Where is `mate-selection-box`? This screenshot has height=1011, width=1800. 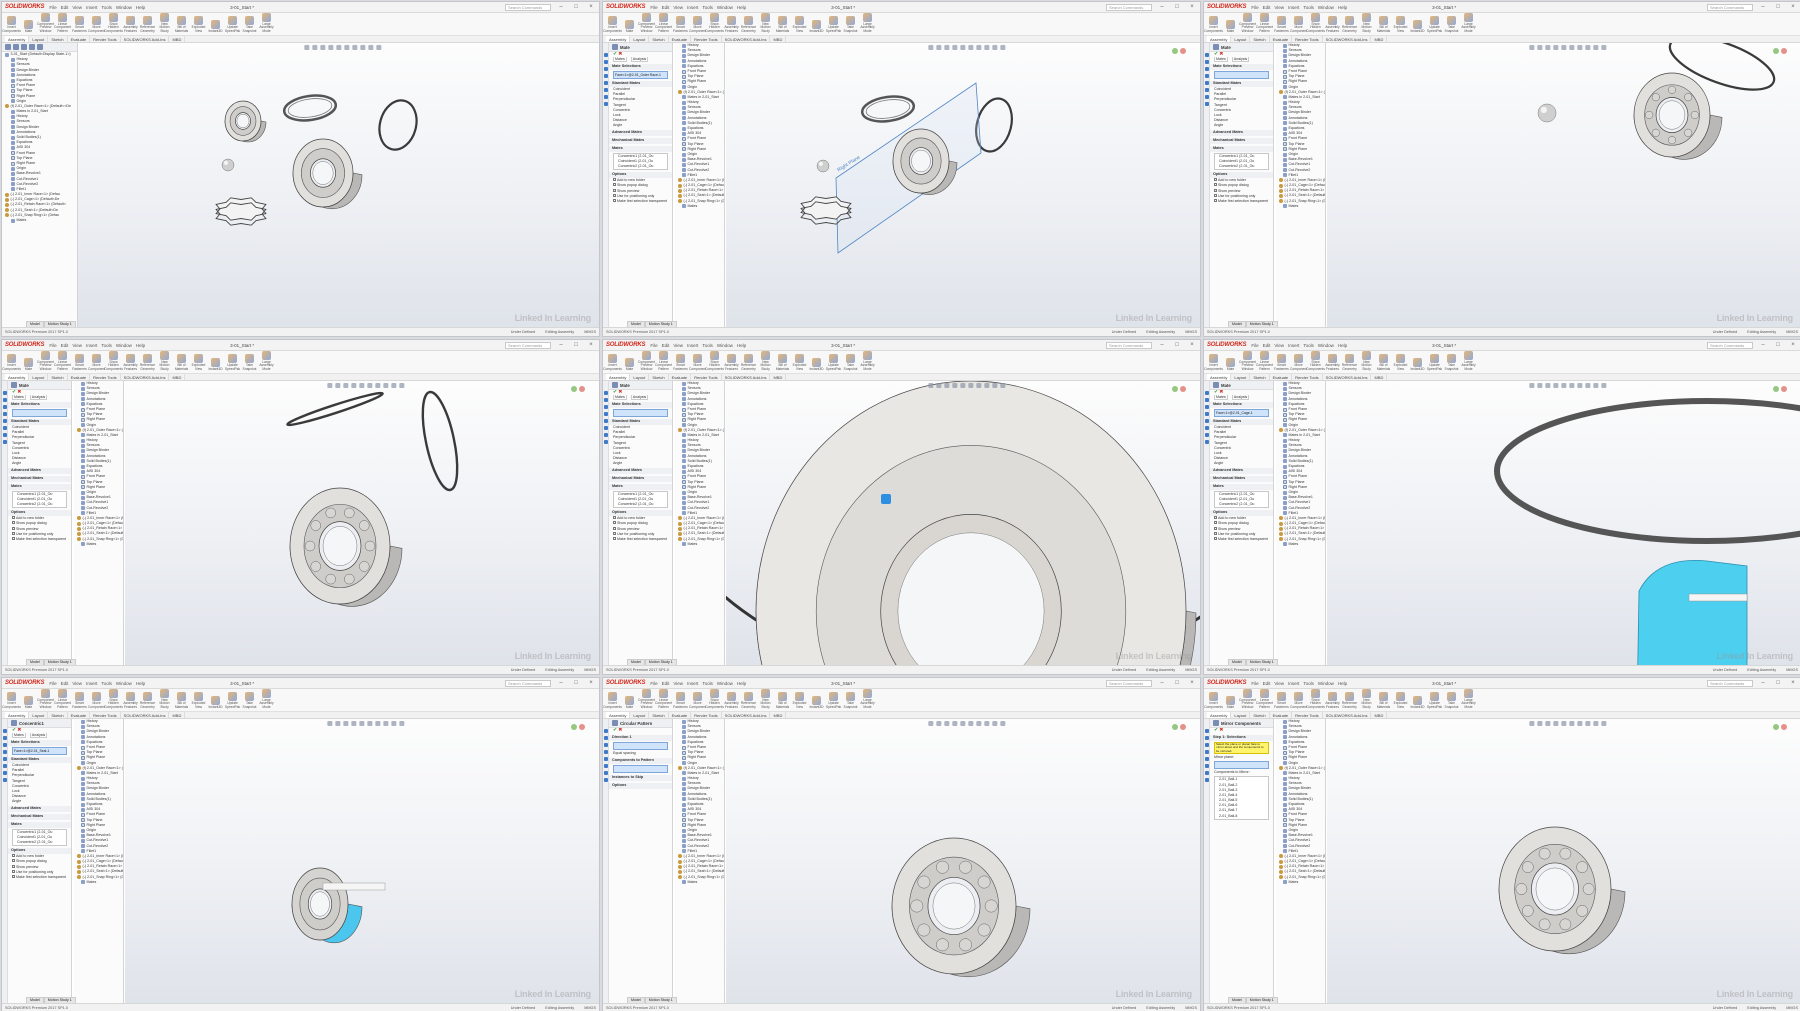
mate-selection-box is located at coordinates (39, 413).